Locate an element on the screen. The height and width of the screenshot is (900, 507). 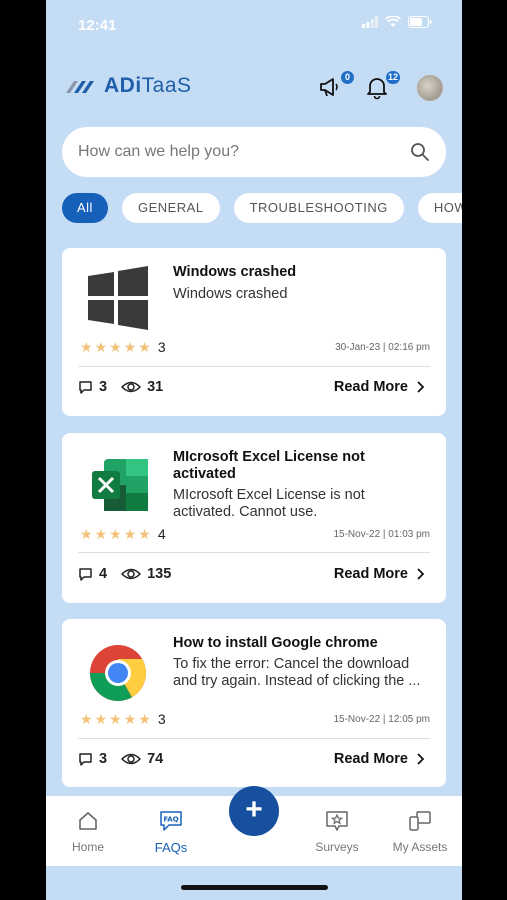
logo-mark-icon is located at coordinates (80, 87).